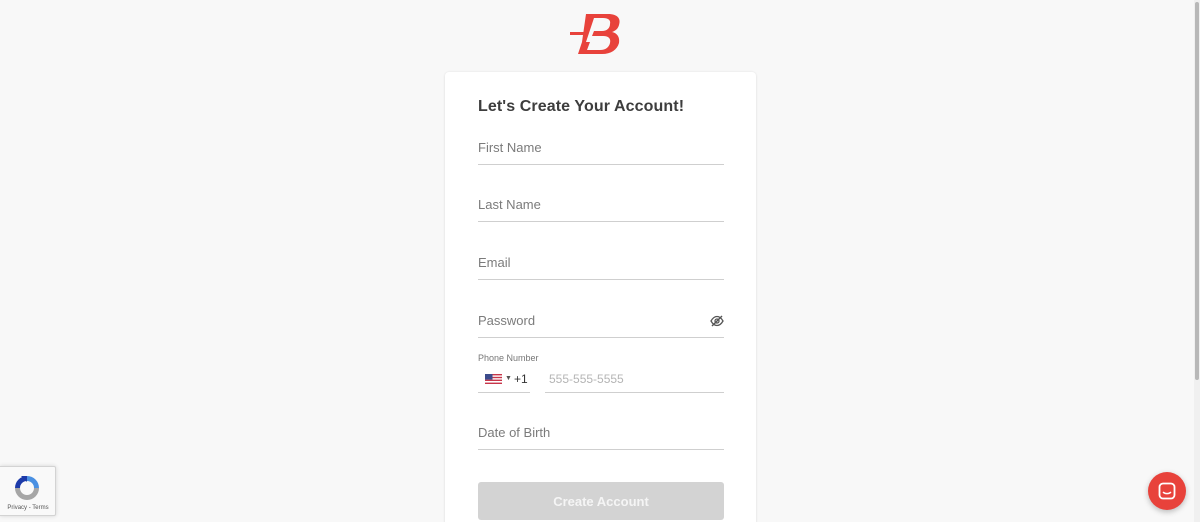 This screenshot has height=522, width=1200. What do you see at coordinates (508, 378) in the screenshot?
I see `chevron-down-icon: ▼` at bounding box center [508, 378].